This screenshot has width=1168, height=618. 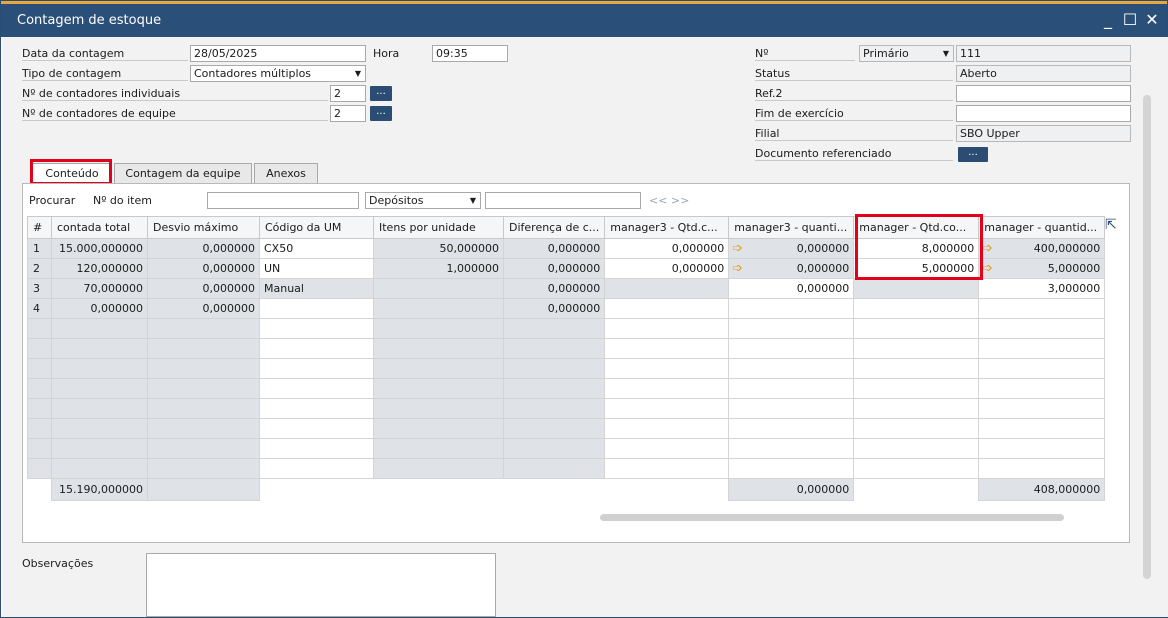 What do you see at coordinates (321, 585) in the screenshot?
I see `obs-textarea` at bounding box center [321, 585].